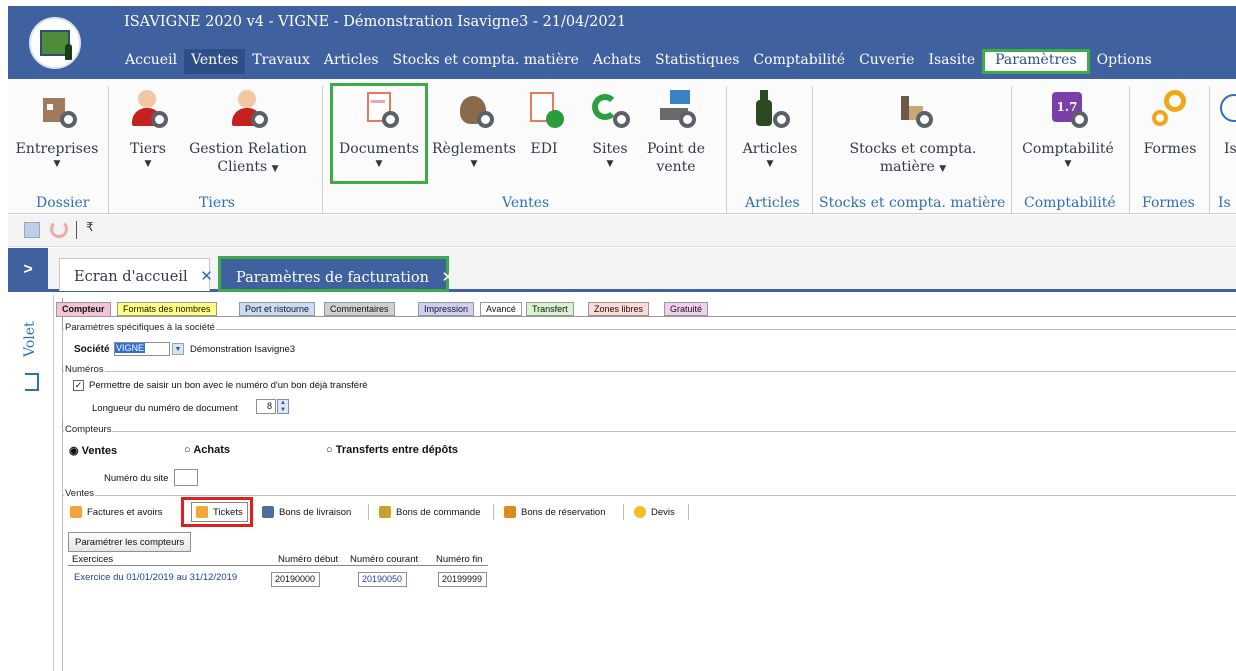 The height and width of the screenshot is (671, 1236). I want to click on tab-bons-livraison: Bons de livraison, so click(306, 512).